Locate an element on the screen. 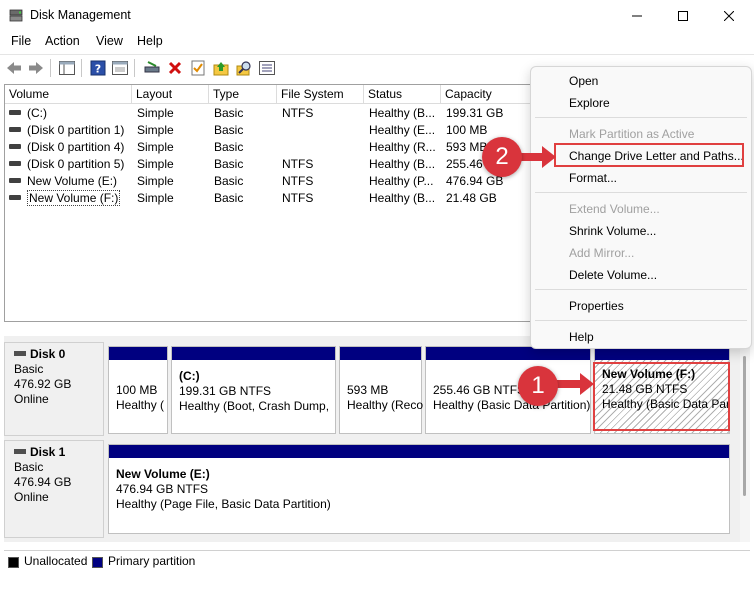  minimize-button is located at coordinates (637, 16).